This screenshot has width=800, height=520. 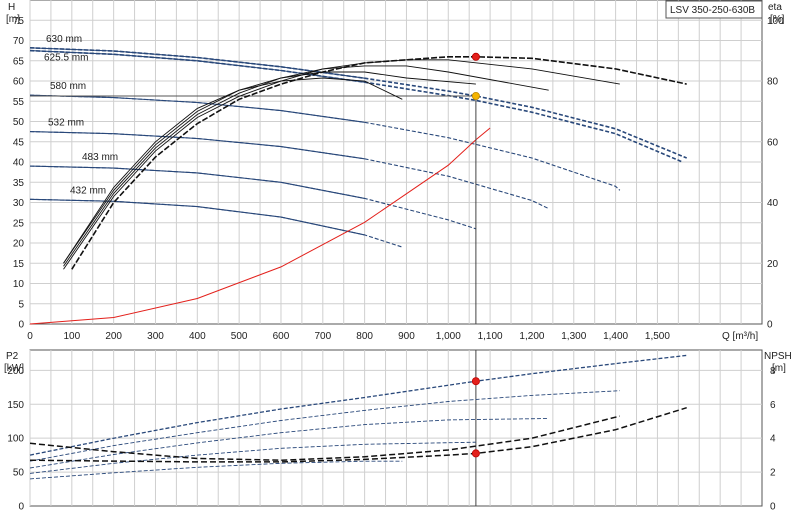 What do you see at coordinates (531, 336) in the screenshot?
I see `q-tick-label: 1,200` at bounding box center [531, 336].